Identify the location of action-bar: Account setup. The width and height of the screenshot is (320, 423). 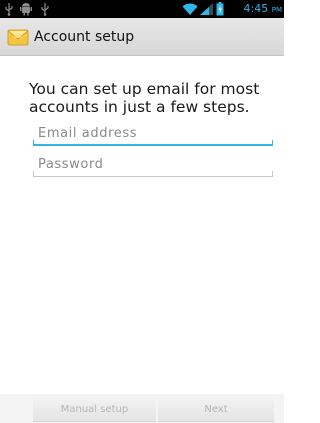
(142, 37).